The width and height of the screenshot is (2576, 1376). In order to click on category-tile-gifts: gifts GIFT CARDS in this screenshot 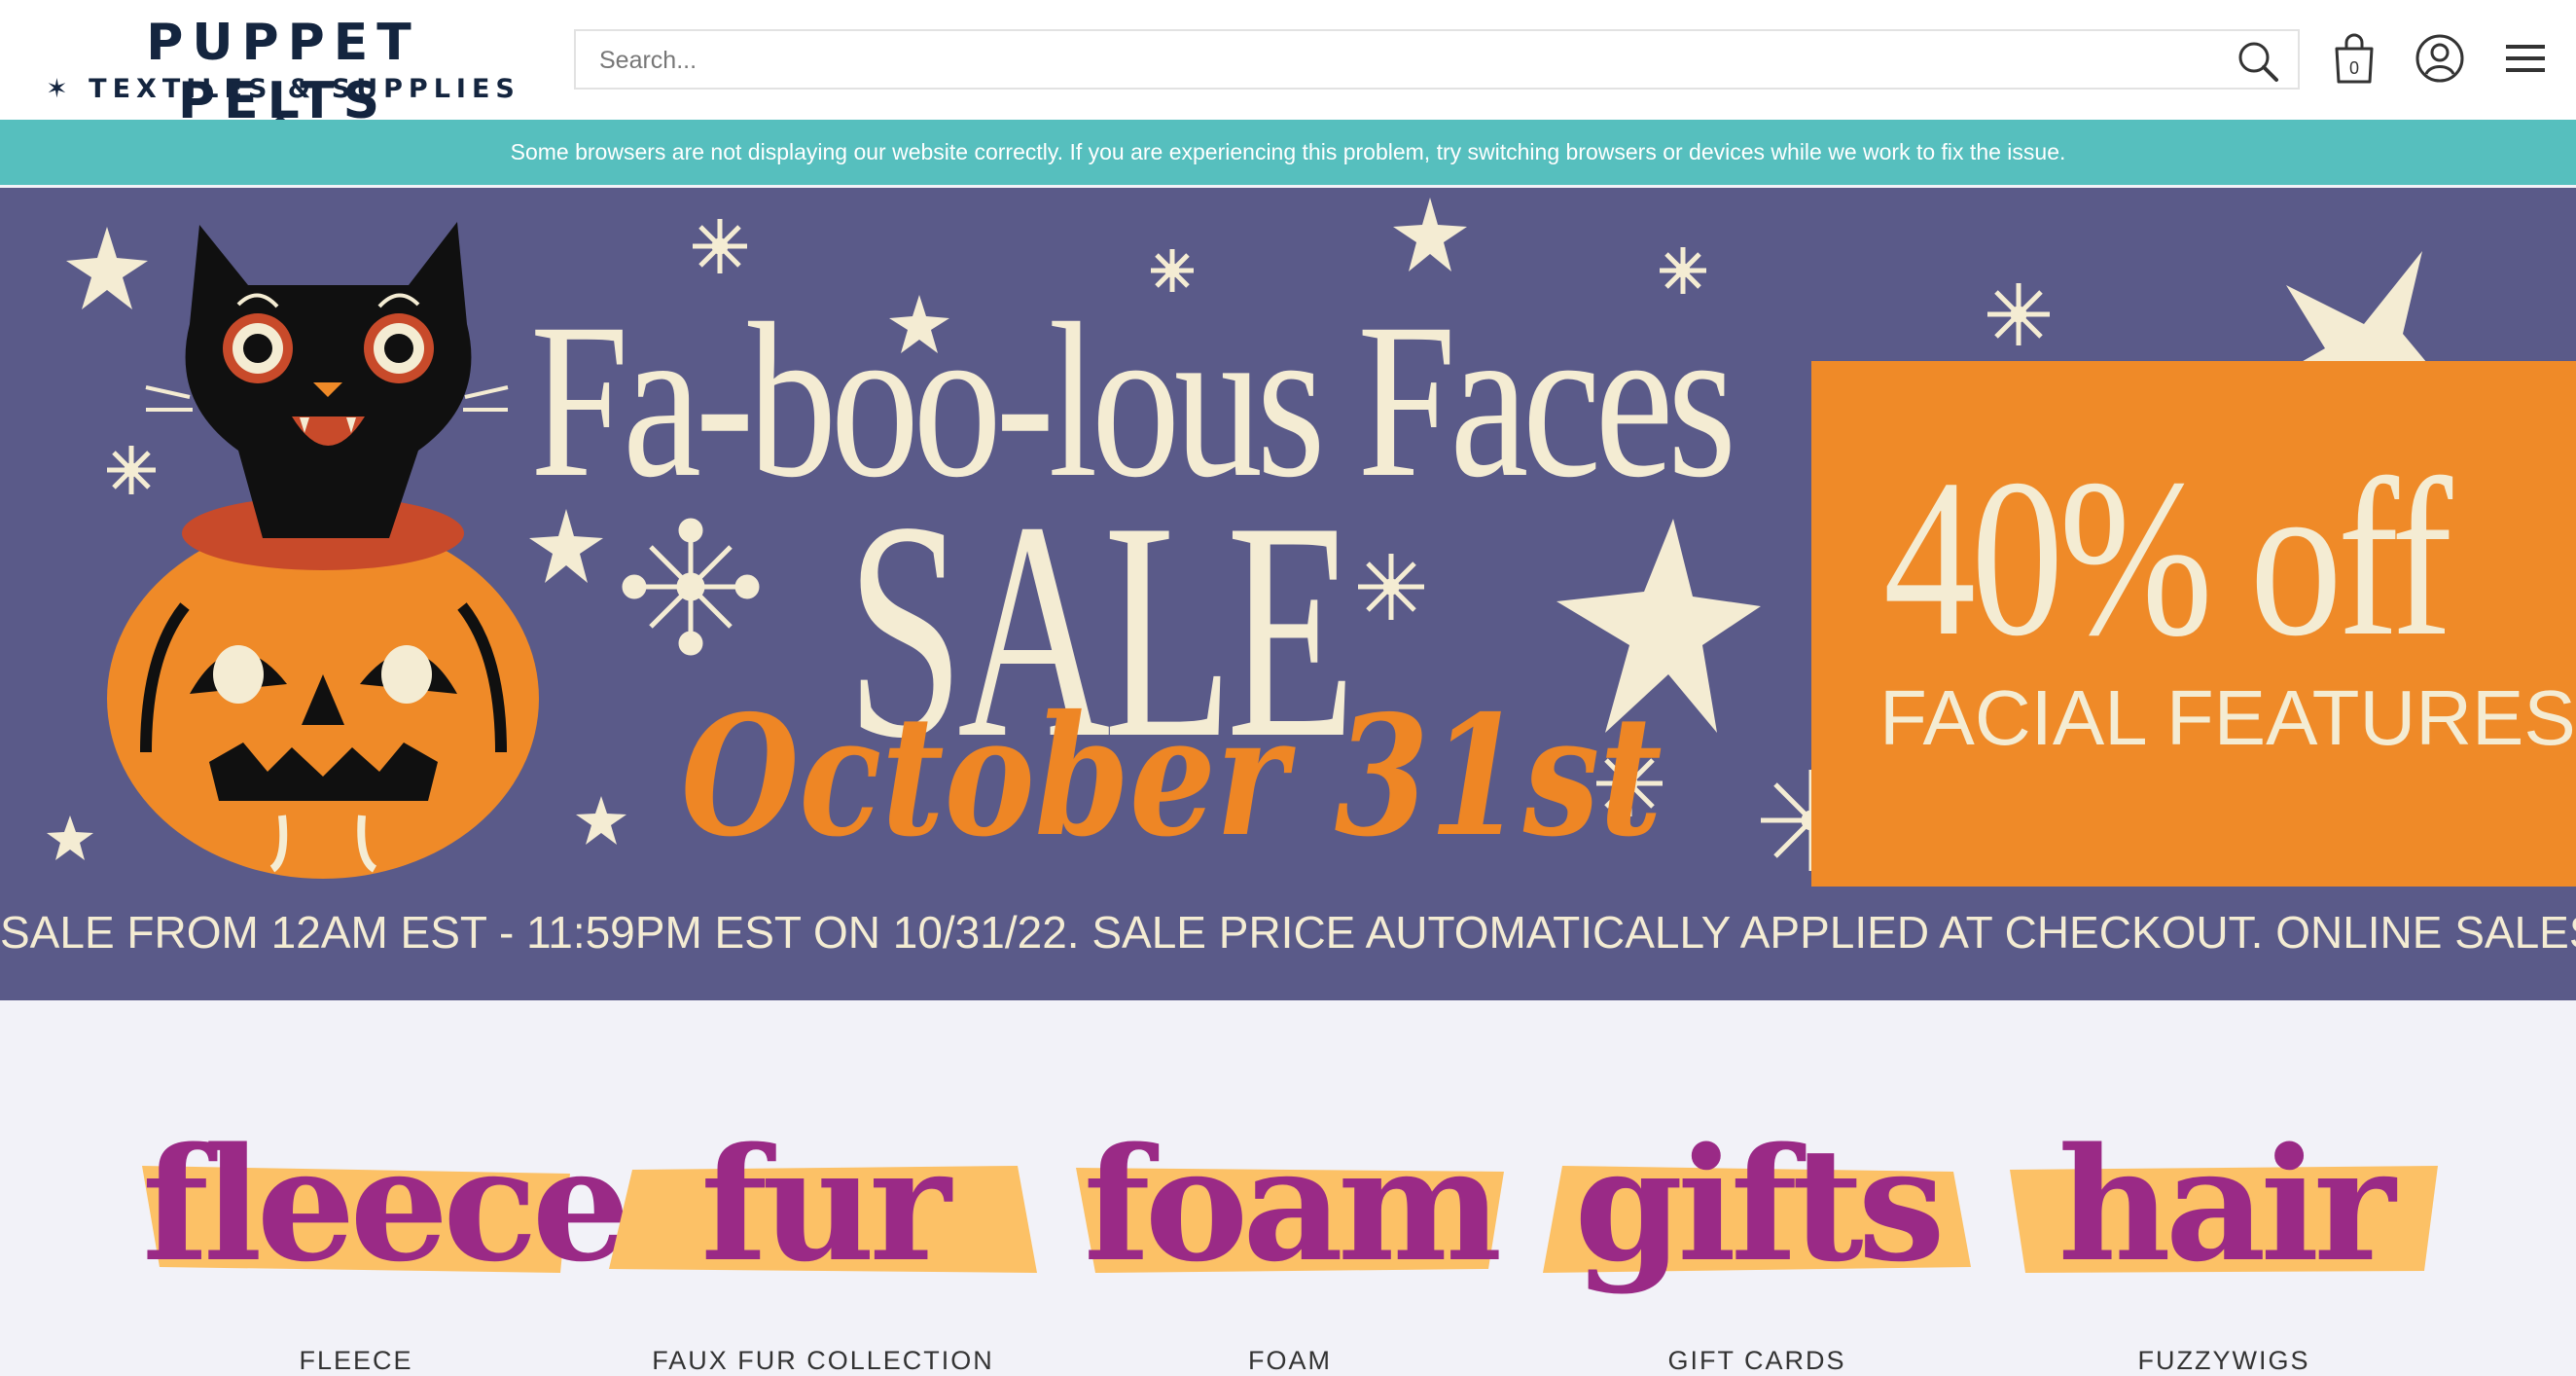, I will do `click(1757, 1241)`.